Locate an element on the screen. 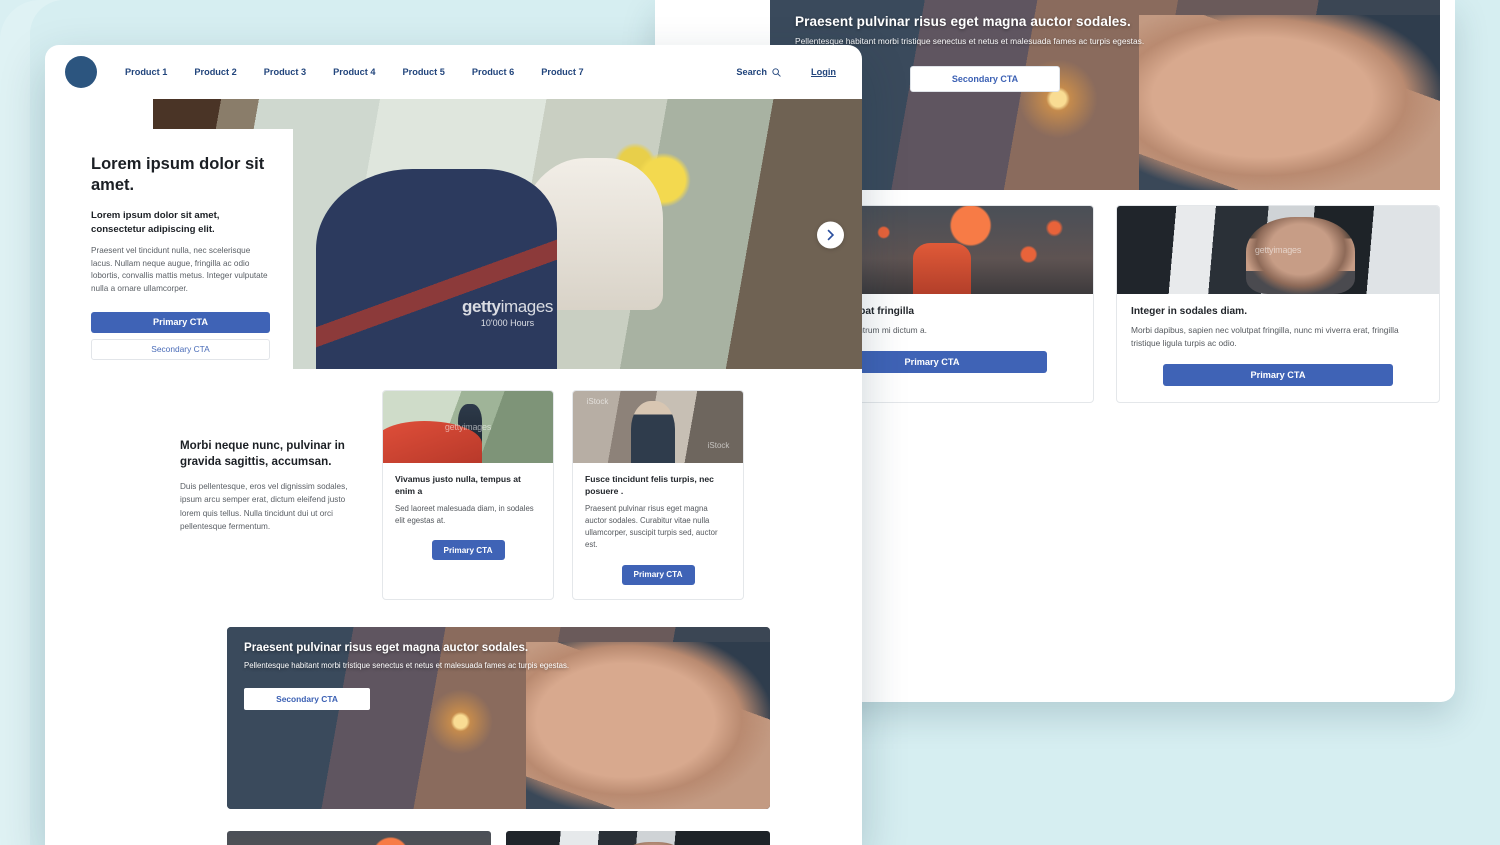  woman-with-glasses-photo is located at coordinates (638, 838).